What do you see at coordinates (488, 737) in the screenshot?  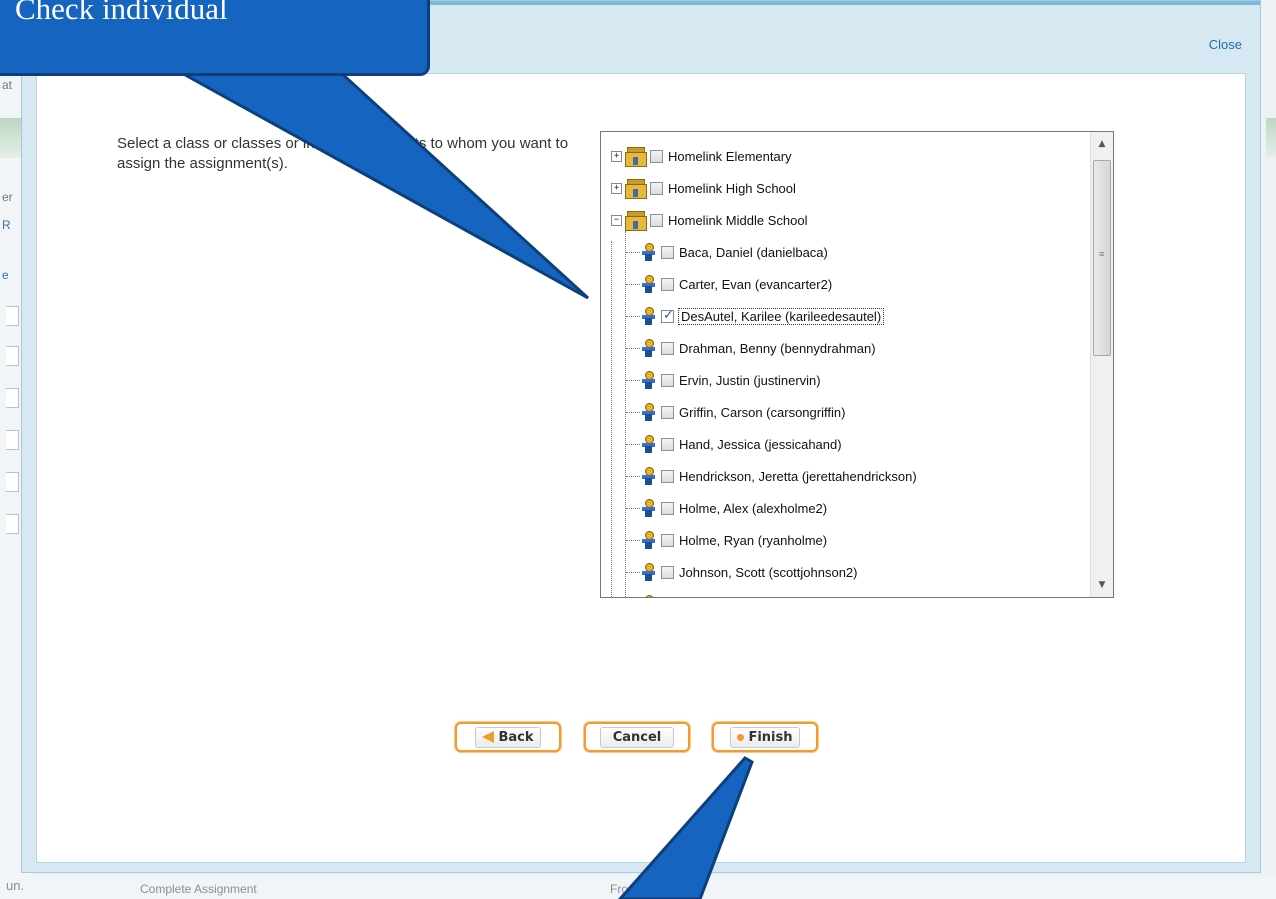 I see `back-arrow-icon` at bounding box center [488, 737].